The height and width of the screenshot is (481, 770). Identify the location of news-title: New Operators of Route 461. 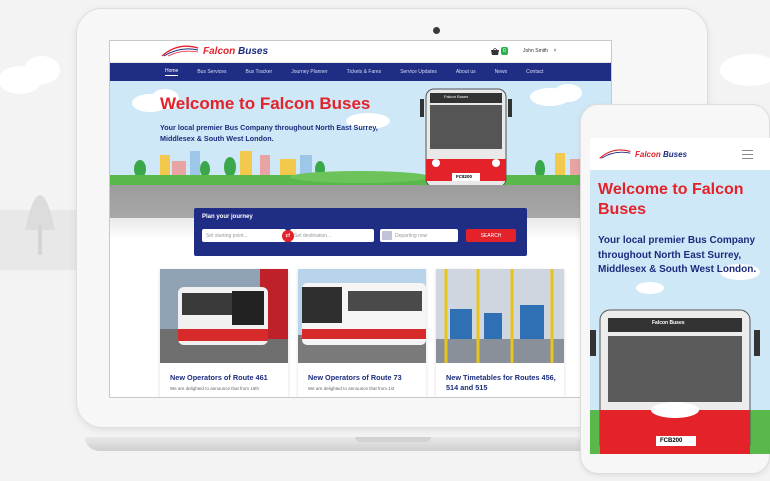
(219, 377).